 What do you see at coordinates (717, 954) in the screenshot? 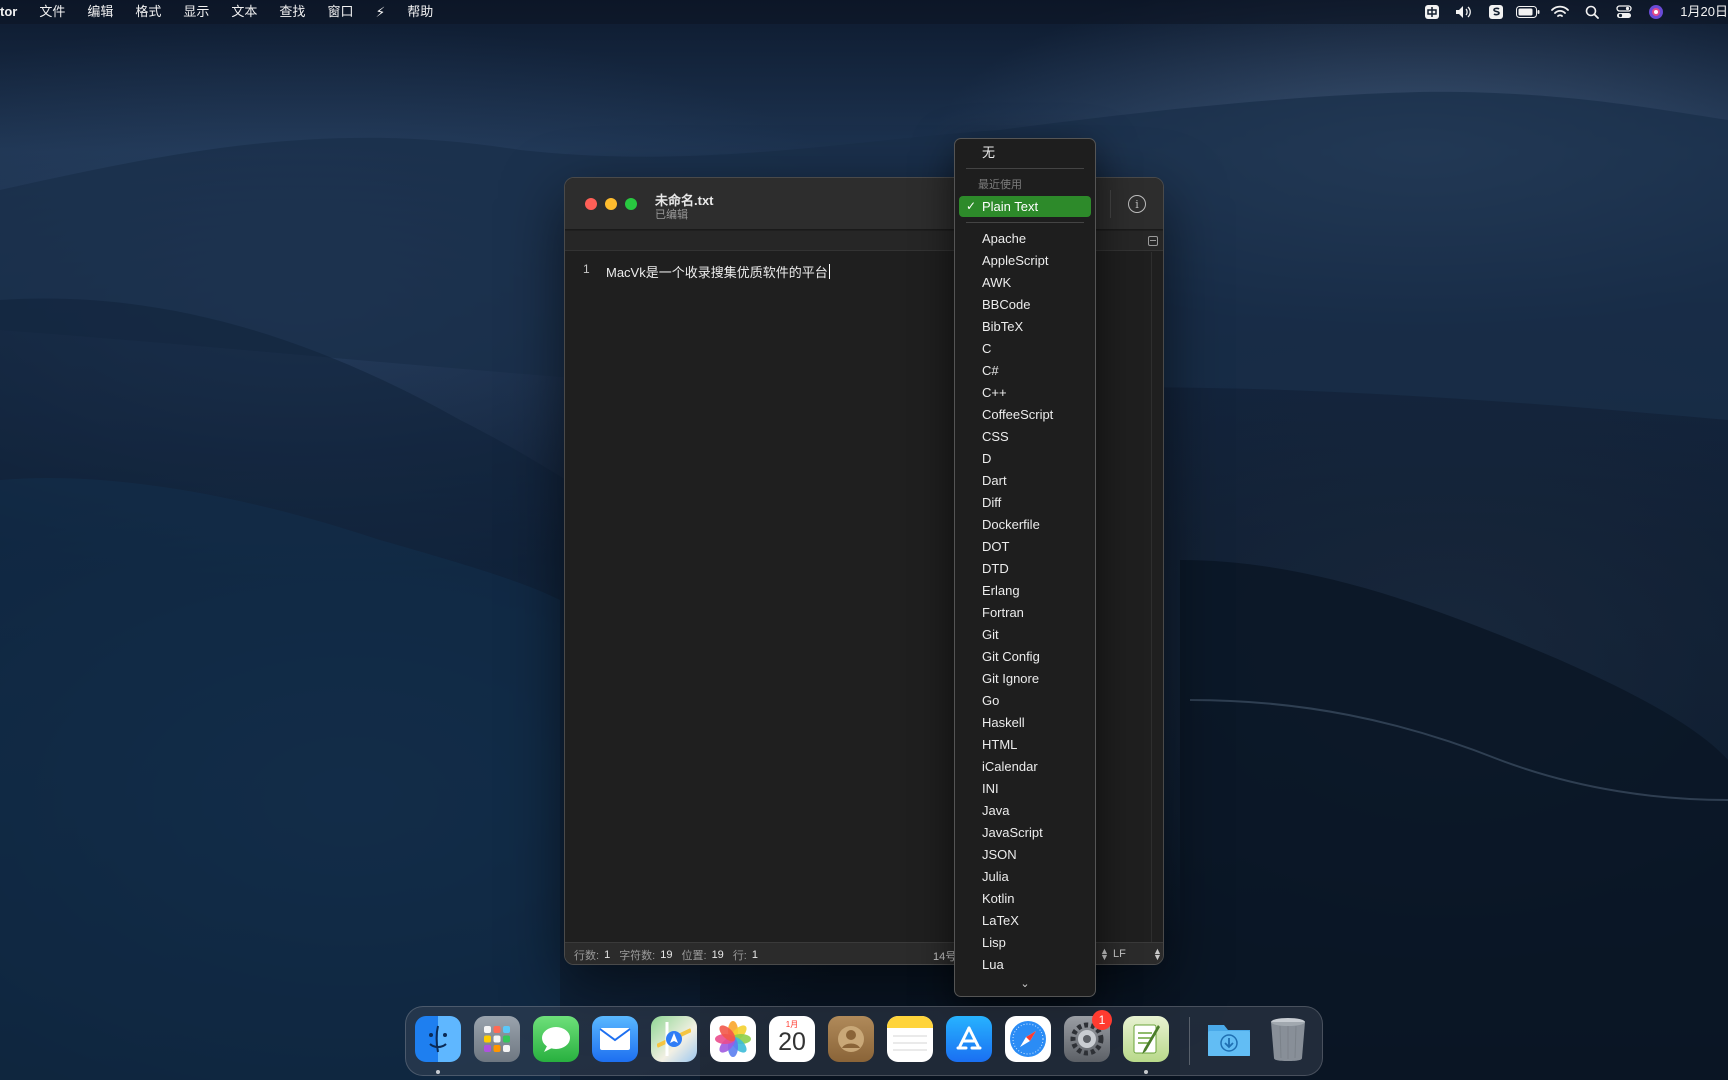
I see `status-position-value: 19` at bounding box center [717, 954].